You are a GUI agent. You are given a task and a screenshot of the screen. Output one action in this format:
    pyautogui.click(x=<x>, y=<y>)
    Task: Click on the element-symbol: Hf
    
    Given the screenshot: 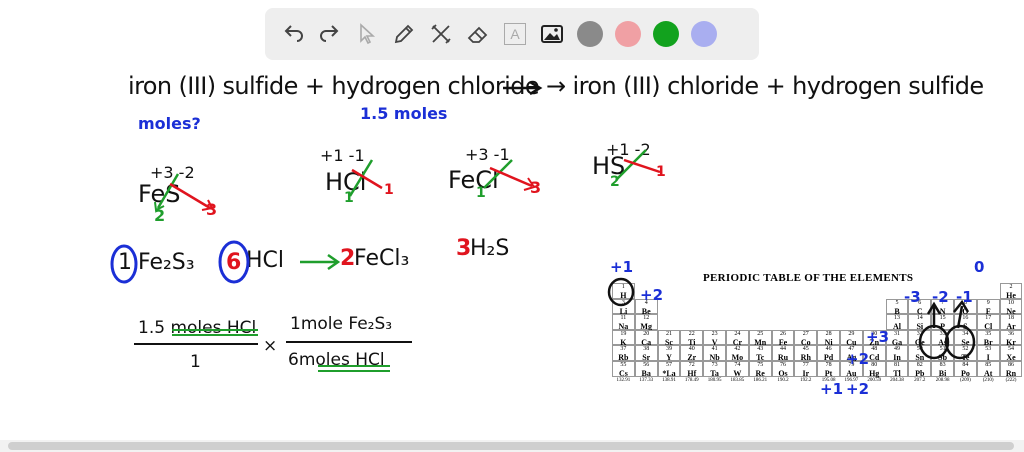 What is the action you would take?
    pyautogui.click(x=692, y=373)
    